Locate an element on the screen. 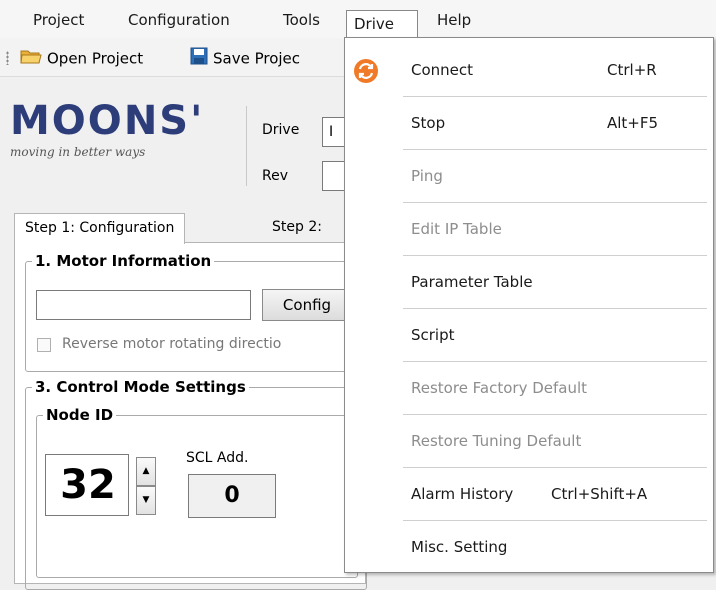 The height and width of the screenshot is (590, 716). refresh-icon is located at coordinates (366, 71).